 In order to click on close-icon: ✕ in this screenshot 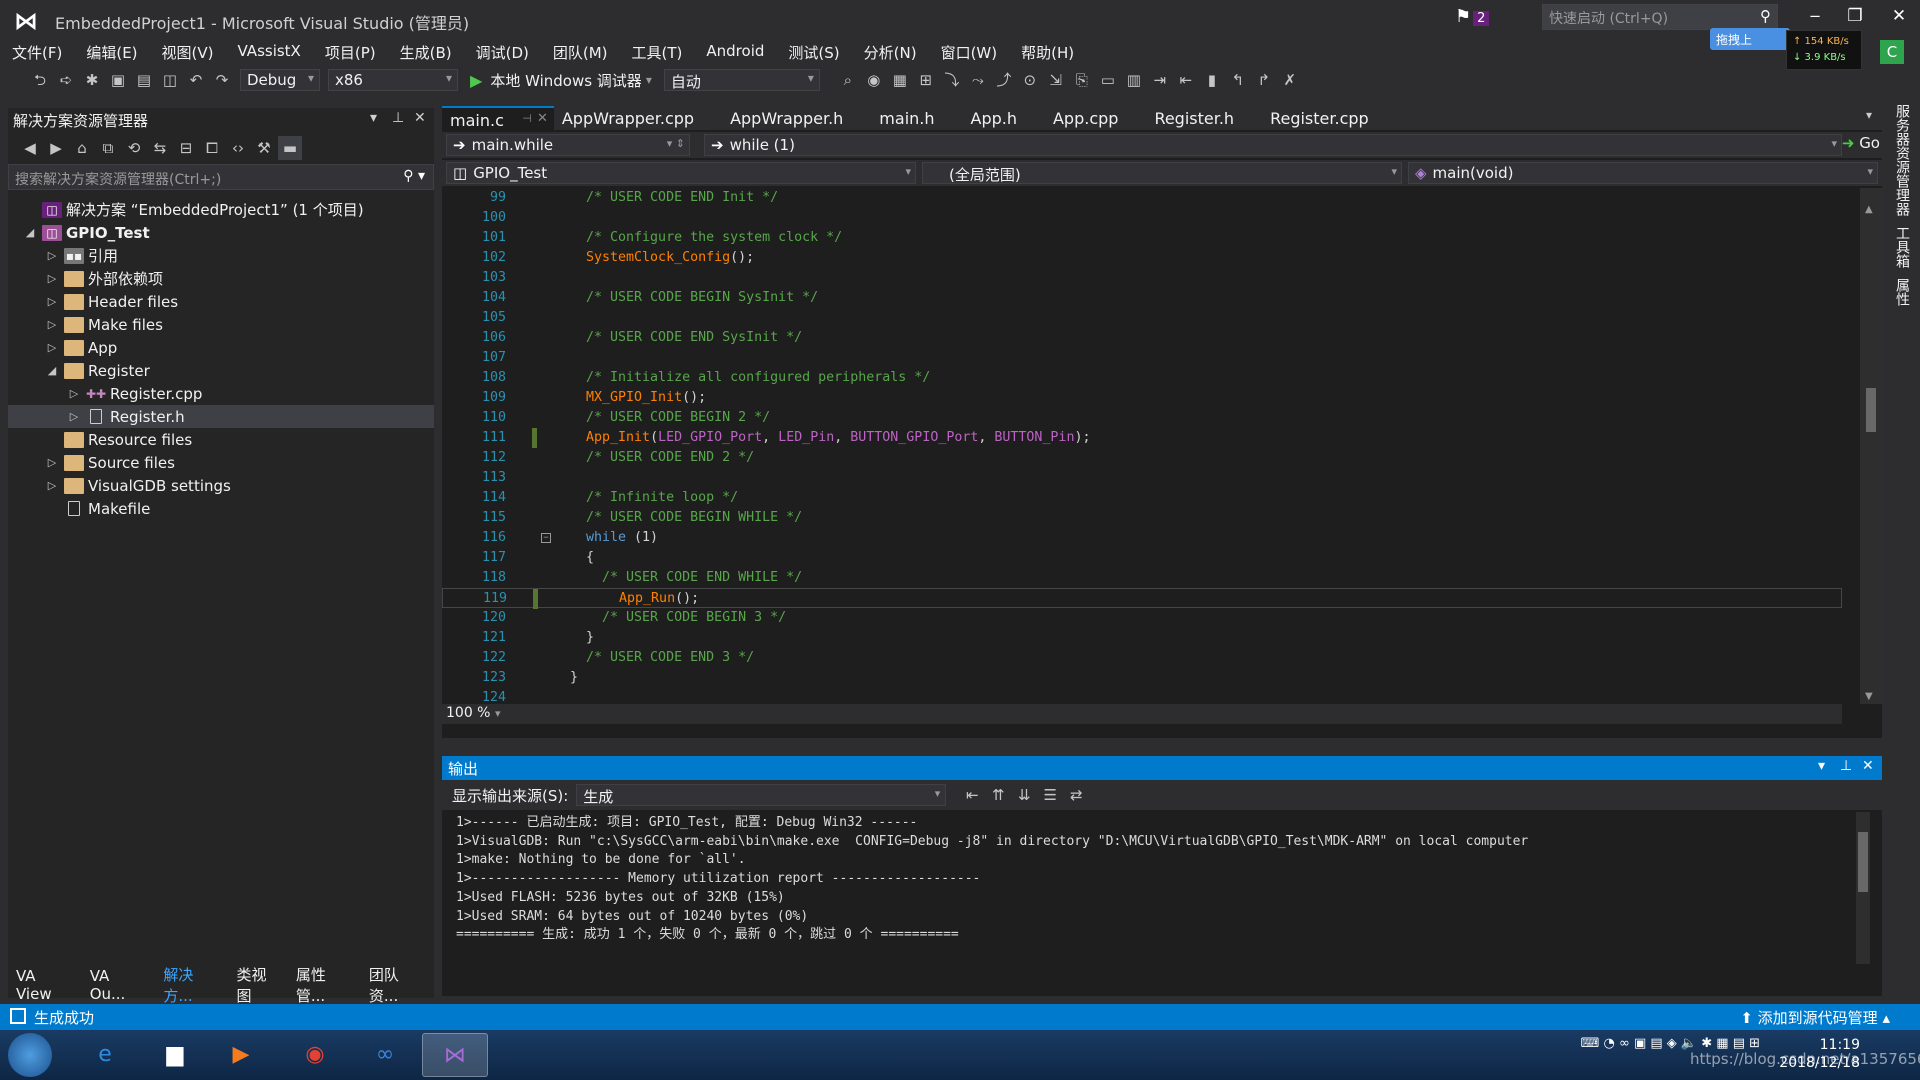, I will do `click(542, 118)`.